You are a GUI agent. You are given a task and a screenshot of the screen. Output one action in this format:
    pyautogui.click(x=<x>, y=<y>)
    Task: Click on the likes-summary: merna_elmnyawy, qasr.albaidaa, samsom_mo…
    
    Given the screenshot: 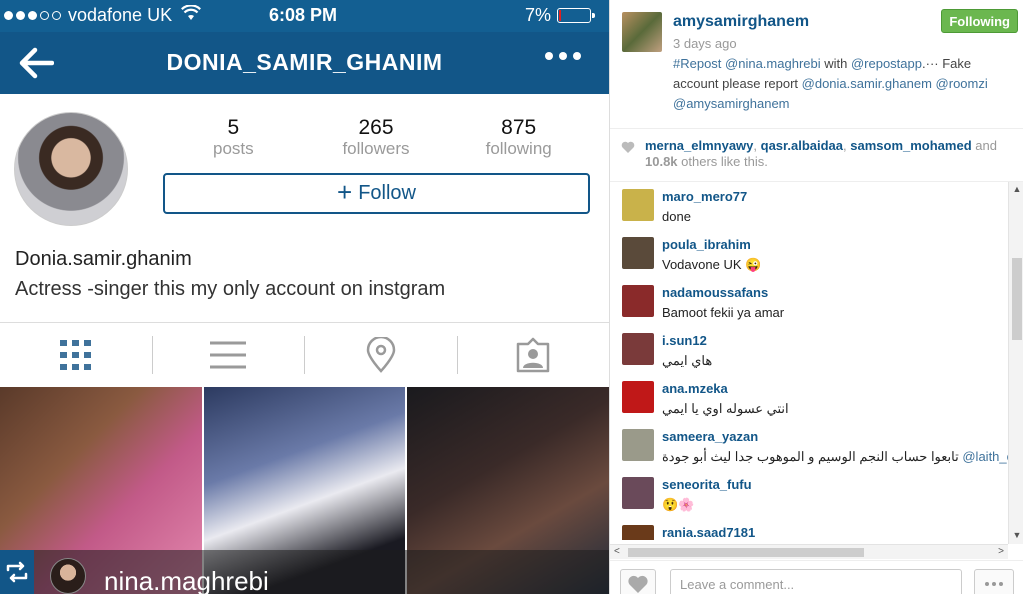 What is the action you would take?
    pyautogui.click(x=816, y=155)
    